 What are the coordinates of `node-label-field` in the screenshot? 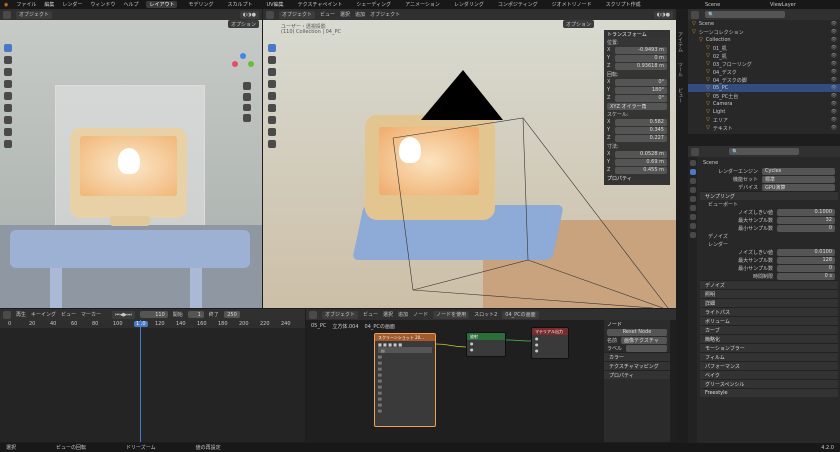 It's located at (646, 348).